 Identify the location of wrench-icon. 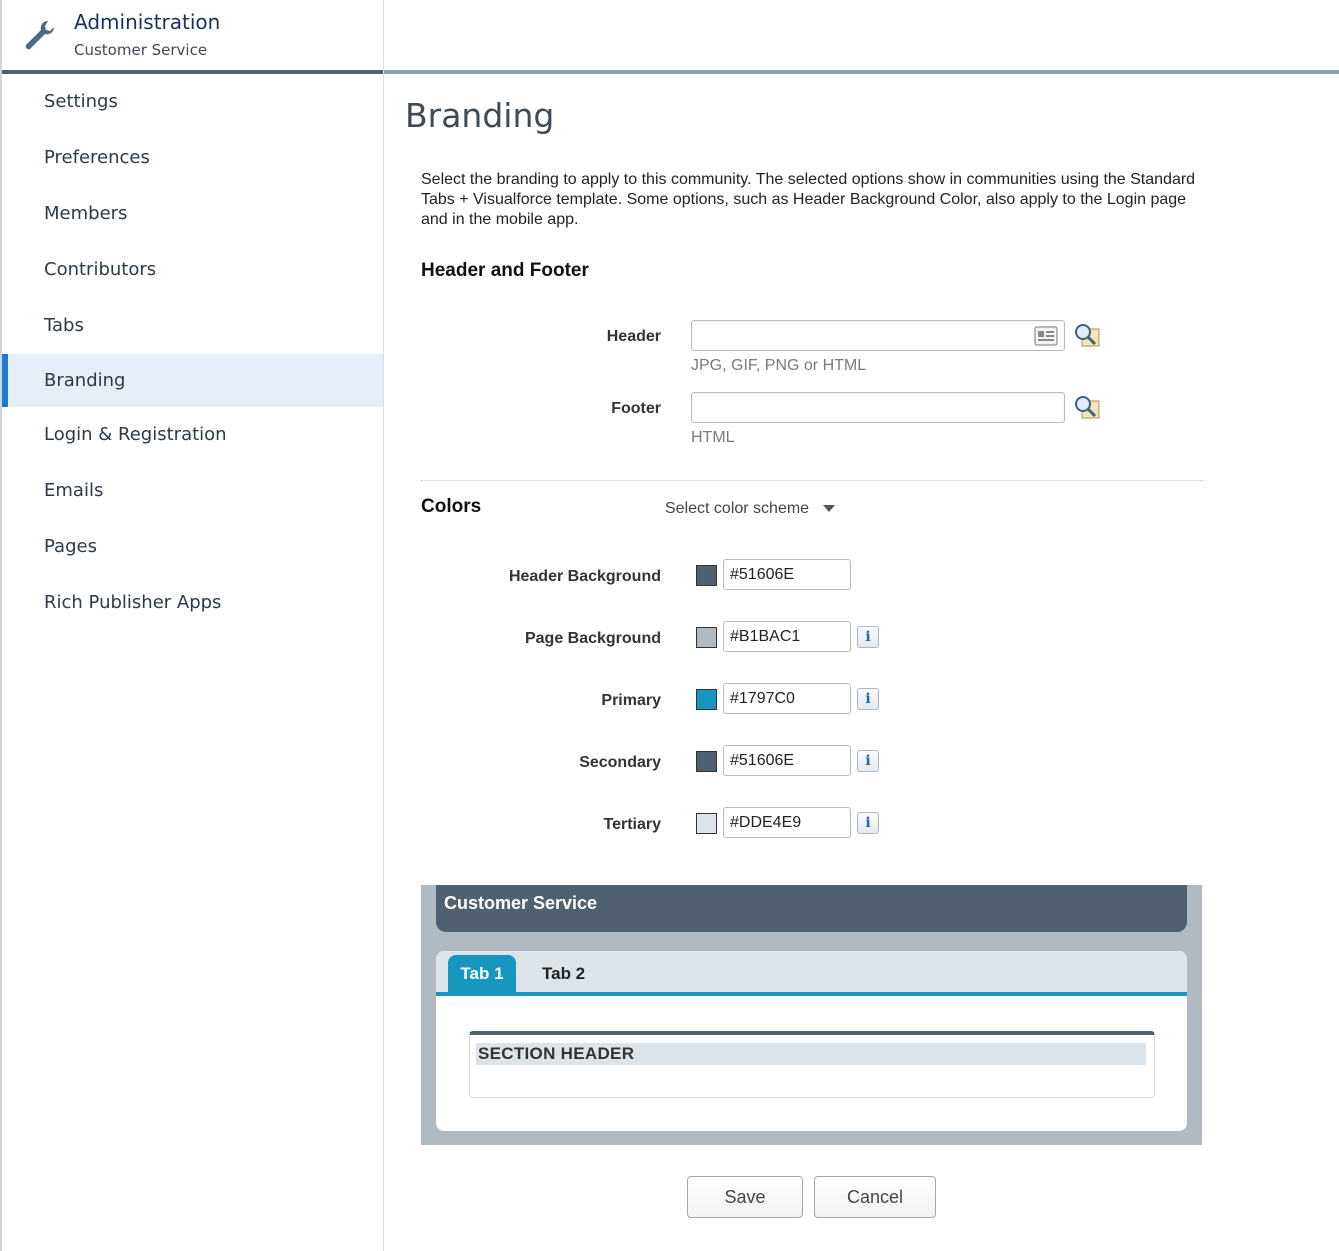
(40, 35).